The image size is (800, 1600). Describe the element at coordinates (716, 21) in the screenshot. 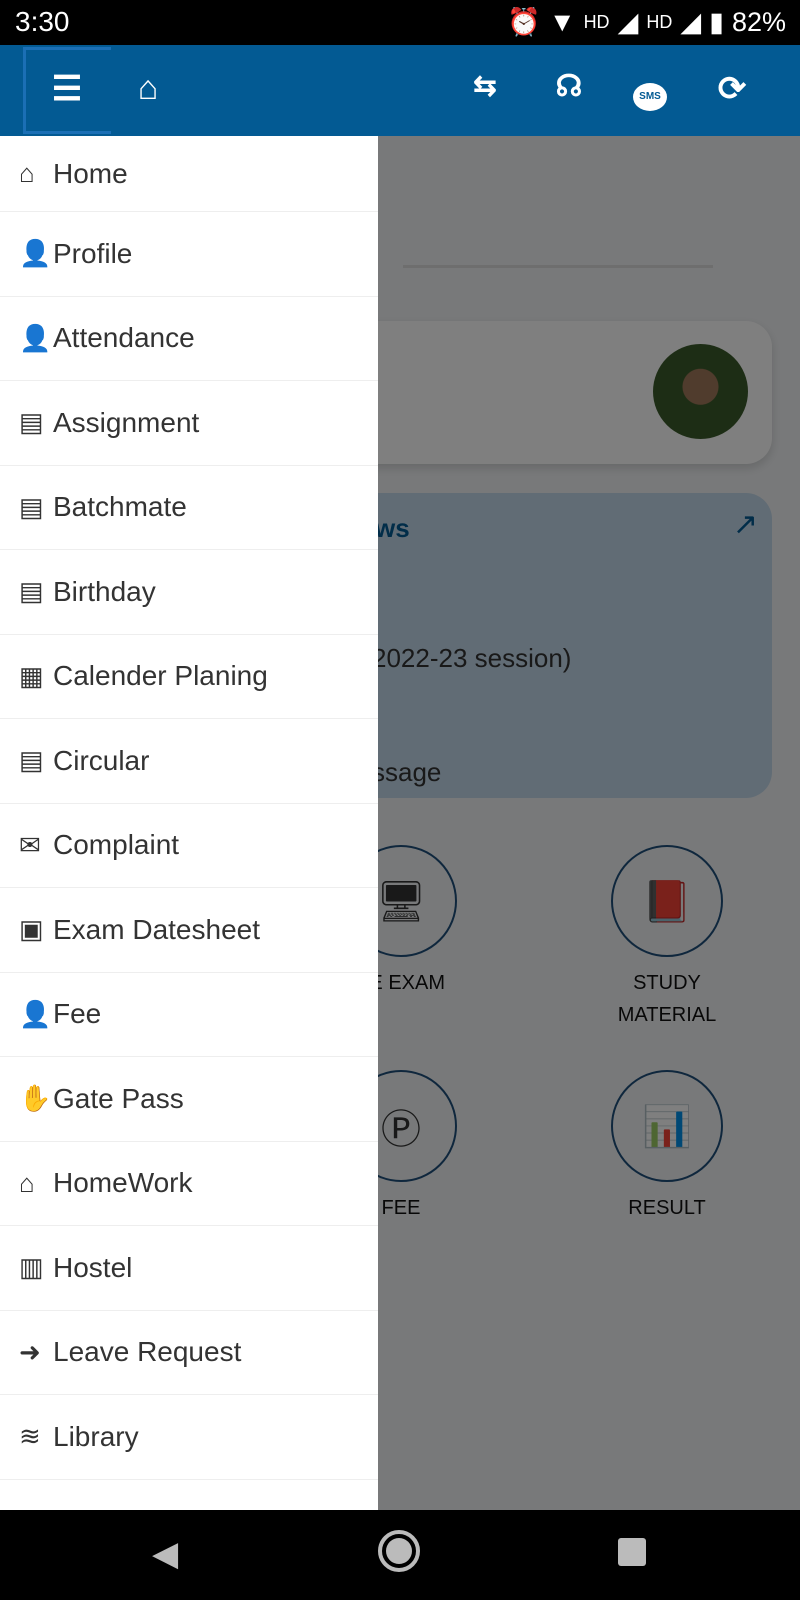

I see `battery-icon: ▮` at that location.